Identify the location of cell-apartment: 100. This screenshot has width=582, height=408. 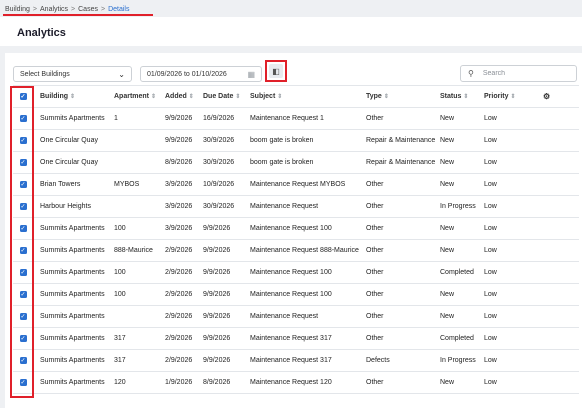
(120, 228).